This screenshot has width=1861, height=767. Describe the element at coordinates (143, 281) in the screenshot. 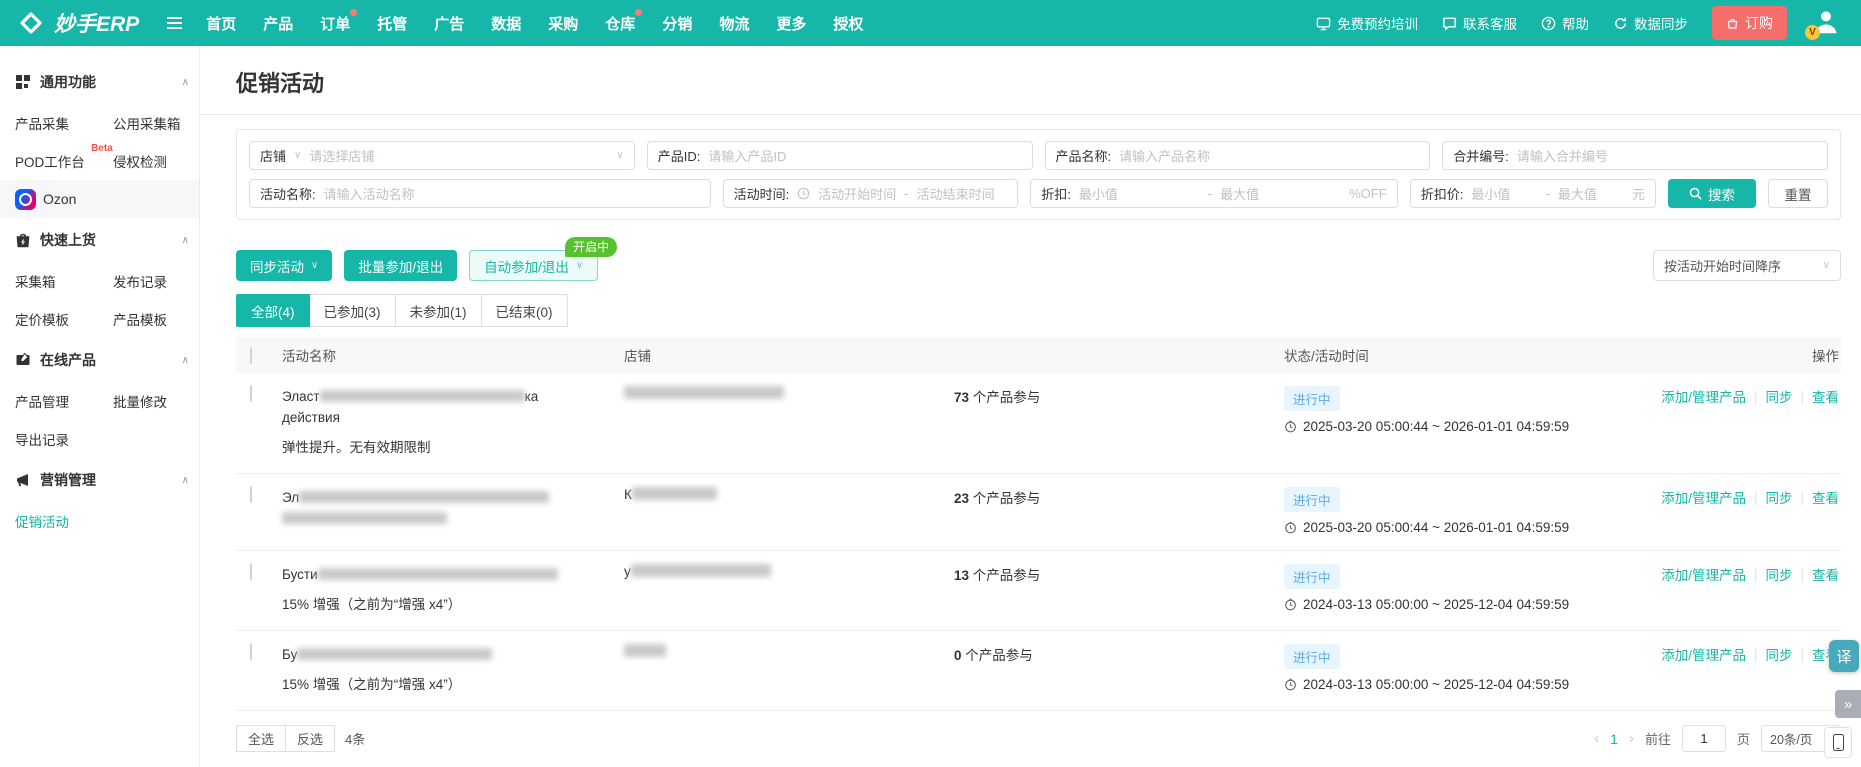

I see `sidebar-item-publish-records: 发布记录` at that location.